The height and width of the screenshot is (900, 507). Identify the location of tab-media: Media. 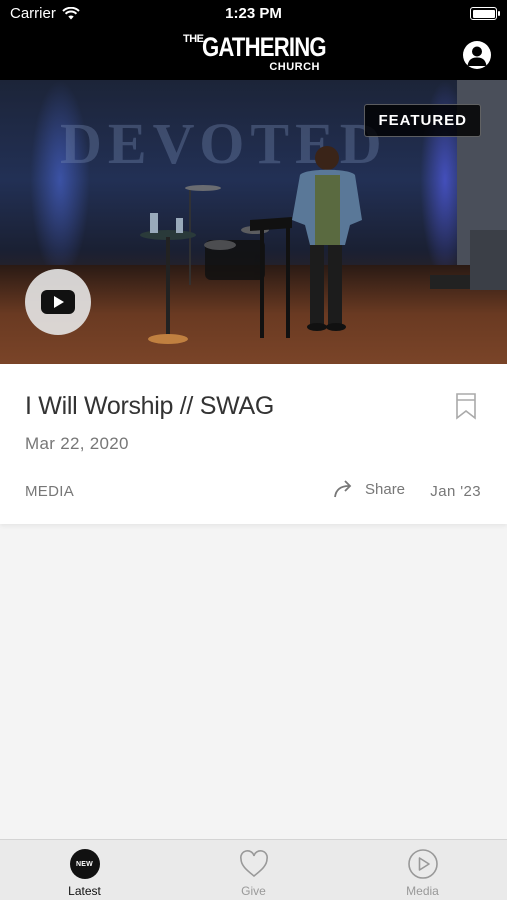
(422, 870).